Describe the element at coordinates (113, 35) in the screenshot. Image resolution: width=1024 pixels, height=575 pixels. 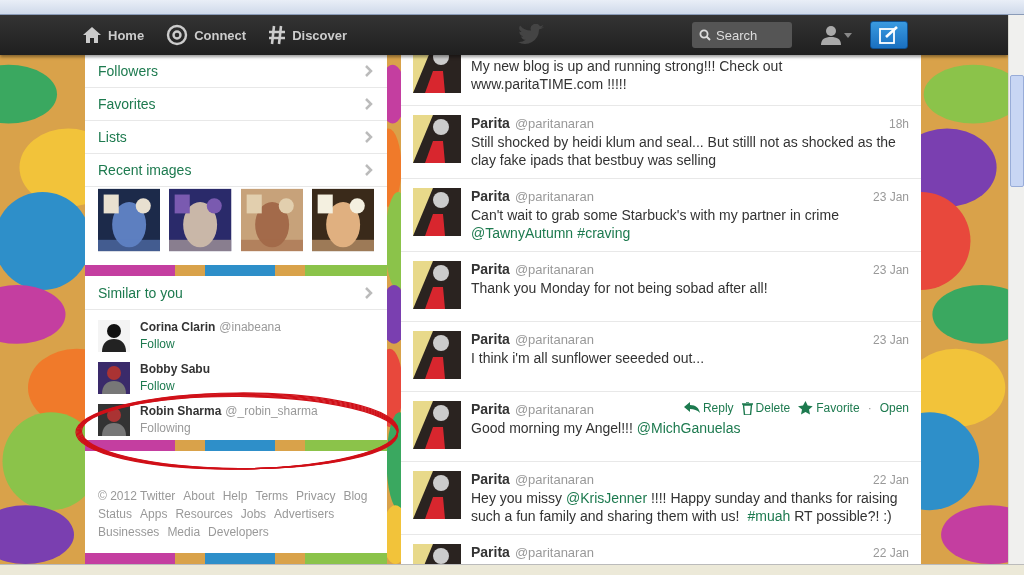
I see `nav-link: Home` at that location.